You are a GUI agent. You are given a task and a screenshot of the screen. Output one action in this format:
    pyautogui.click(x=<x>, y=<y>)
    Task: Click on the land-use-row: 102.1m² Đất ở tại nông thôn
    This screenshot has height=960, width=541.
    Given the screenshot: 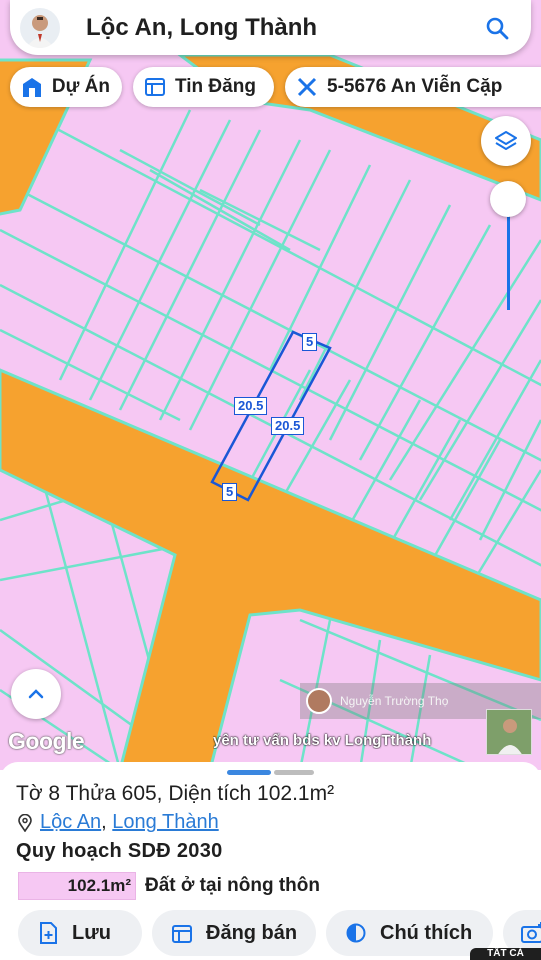 What is the action you would take?
    pyautogui.click(x=169, y=886)
    